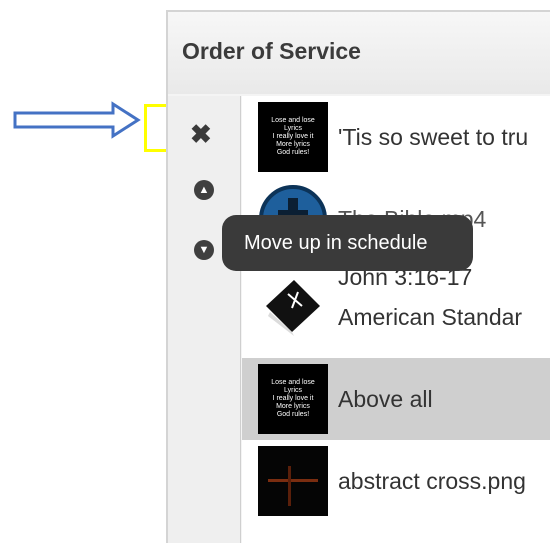 This screenshot has height=543, width=550. I want to click on tooltip: Move up in schedule, so click(347, 243).